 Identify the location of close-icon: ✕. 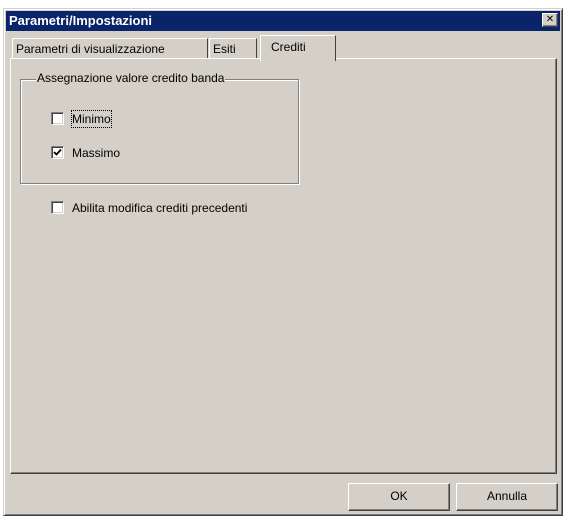
(550, 19).